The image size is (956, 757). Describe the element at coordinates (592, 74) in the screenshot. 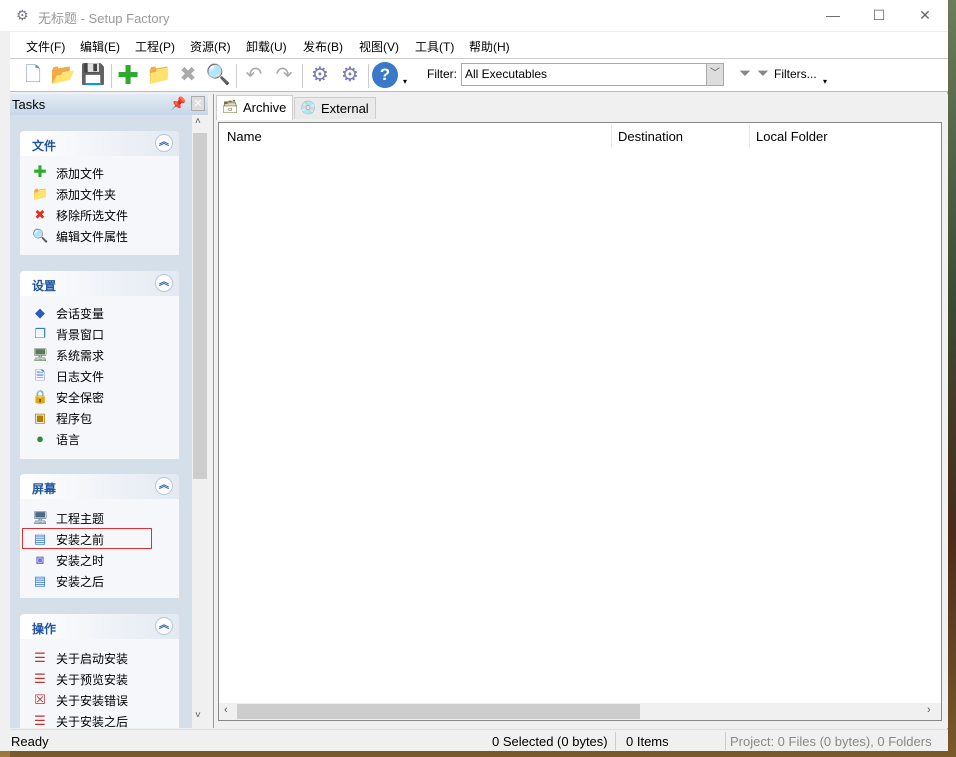

I see `filter-select: All Executables` at that location.